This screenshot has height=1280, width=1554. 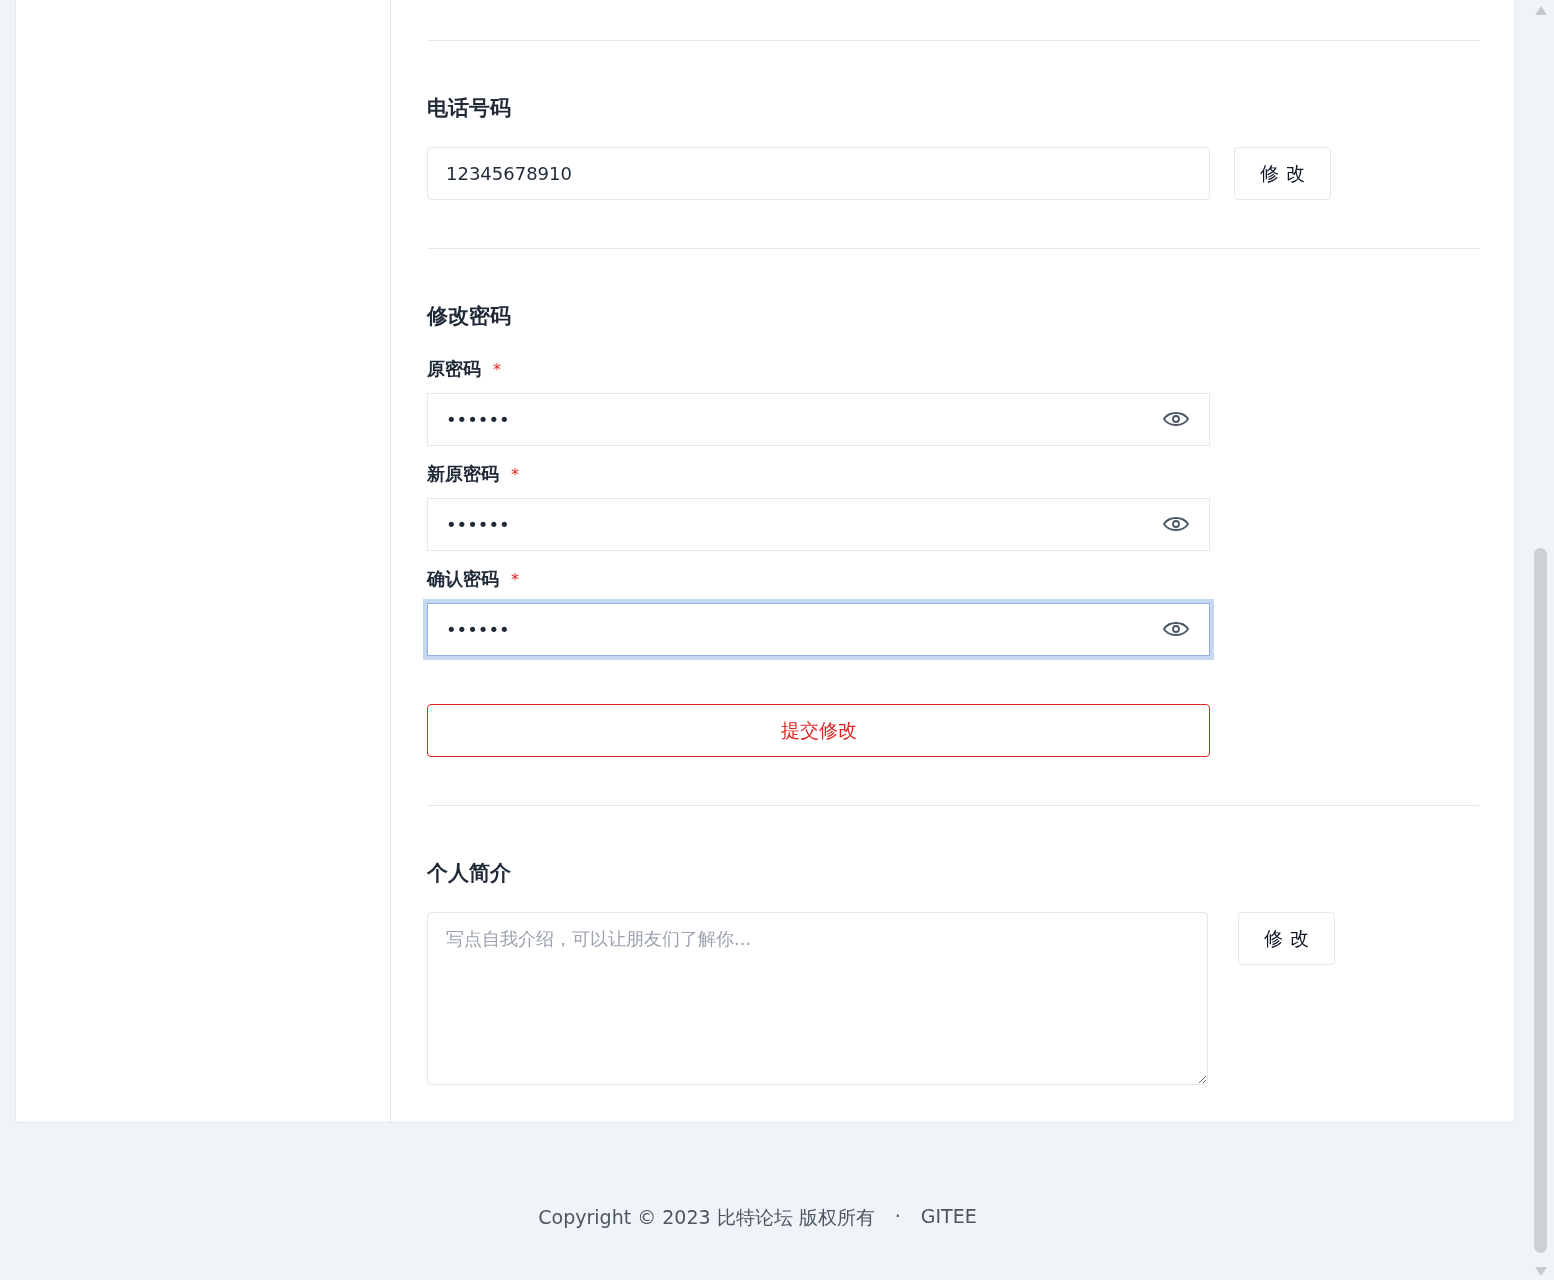 What do you see at coordinates (1540, 900) in the screenshot?
I see `scrollbar-thumb` at bounding box center [1540, 900].